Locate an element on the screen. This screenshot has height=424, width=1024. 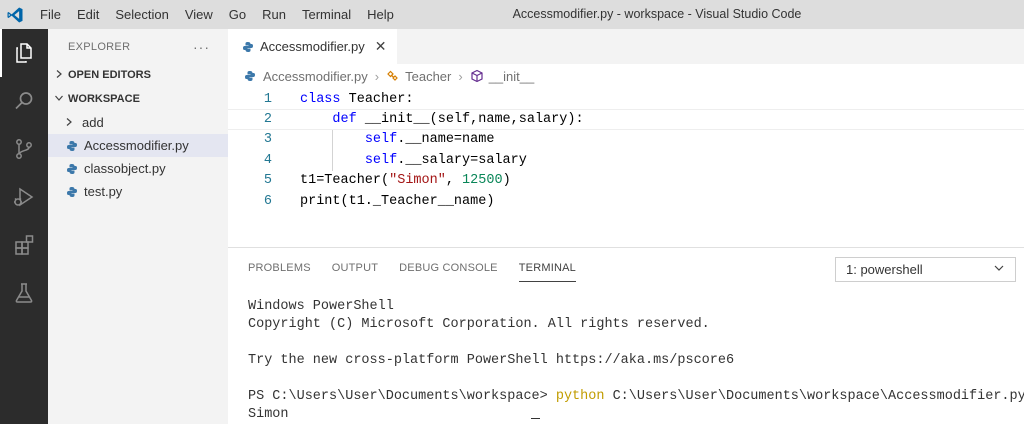
code-text: self.__name=name is located at coordinates (397, 140).